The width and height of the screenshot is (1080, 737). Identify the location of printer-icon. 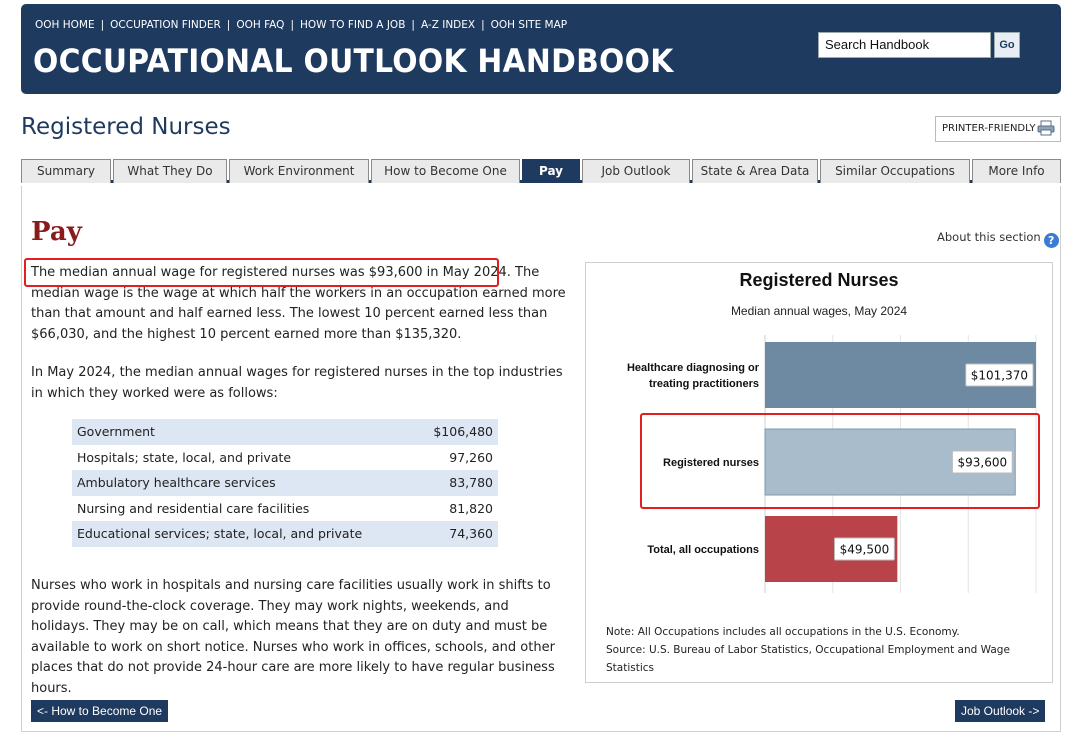
(1046, 129).